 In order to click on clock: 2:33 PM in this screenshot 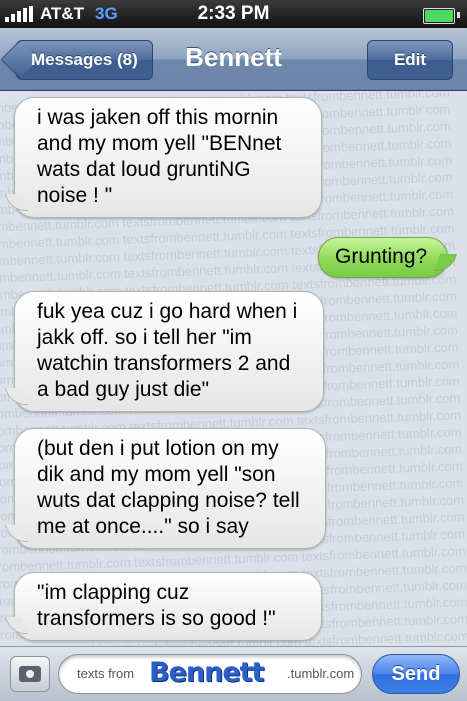, I will do `click(233, 13)`.